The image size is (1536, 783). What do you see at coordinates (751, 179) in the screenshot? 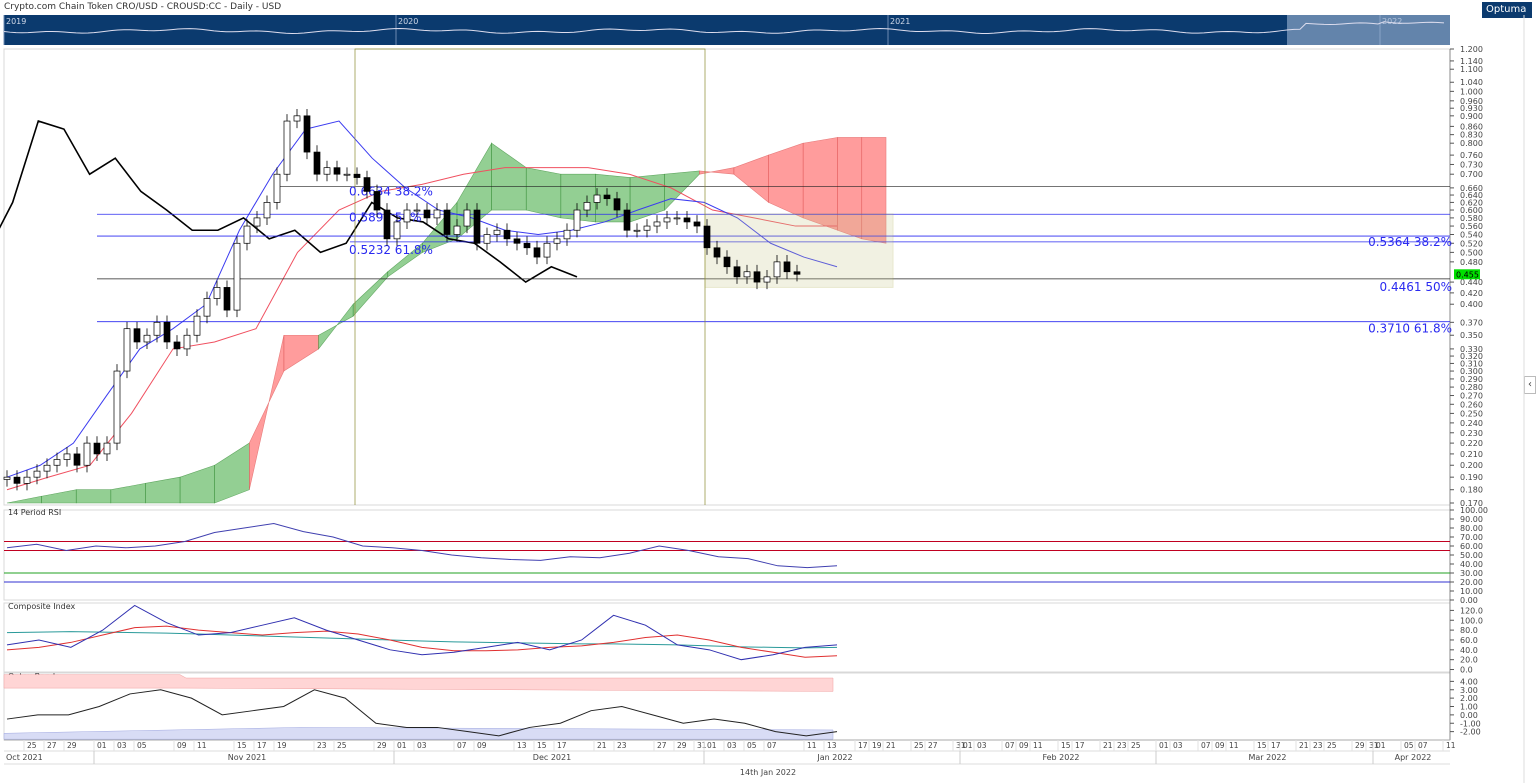
I see `kumo-bearish` at bounding box center [751, 179].